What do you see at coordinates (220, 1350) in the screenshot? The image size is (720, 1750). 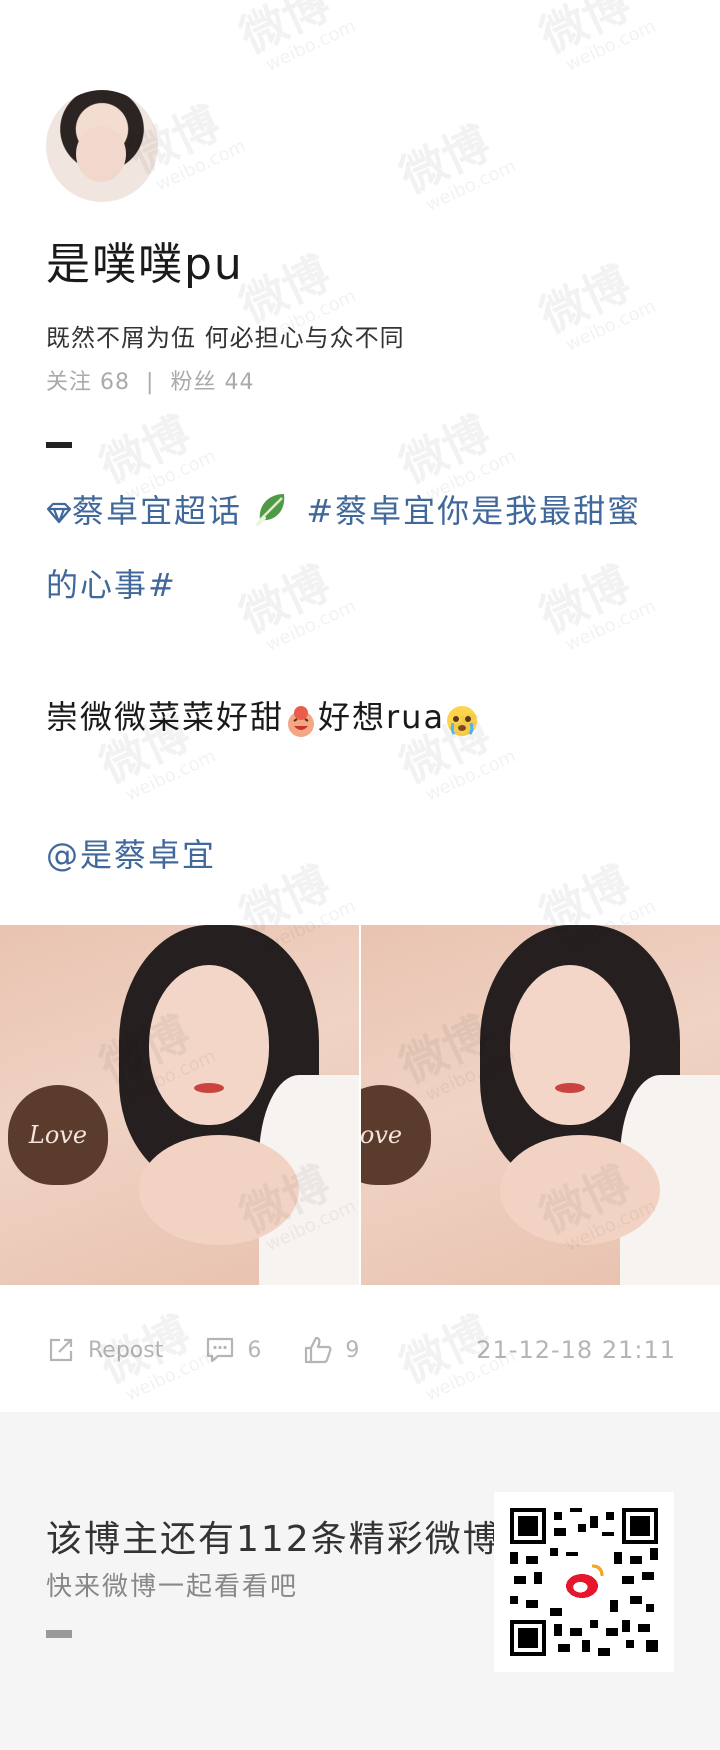 I see `comment-icon` at bounding box center [220, 1350].